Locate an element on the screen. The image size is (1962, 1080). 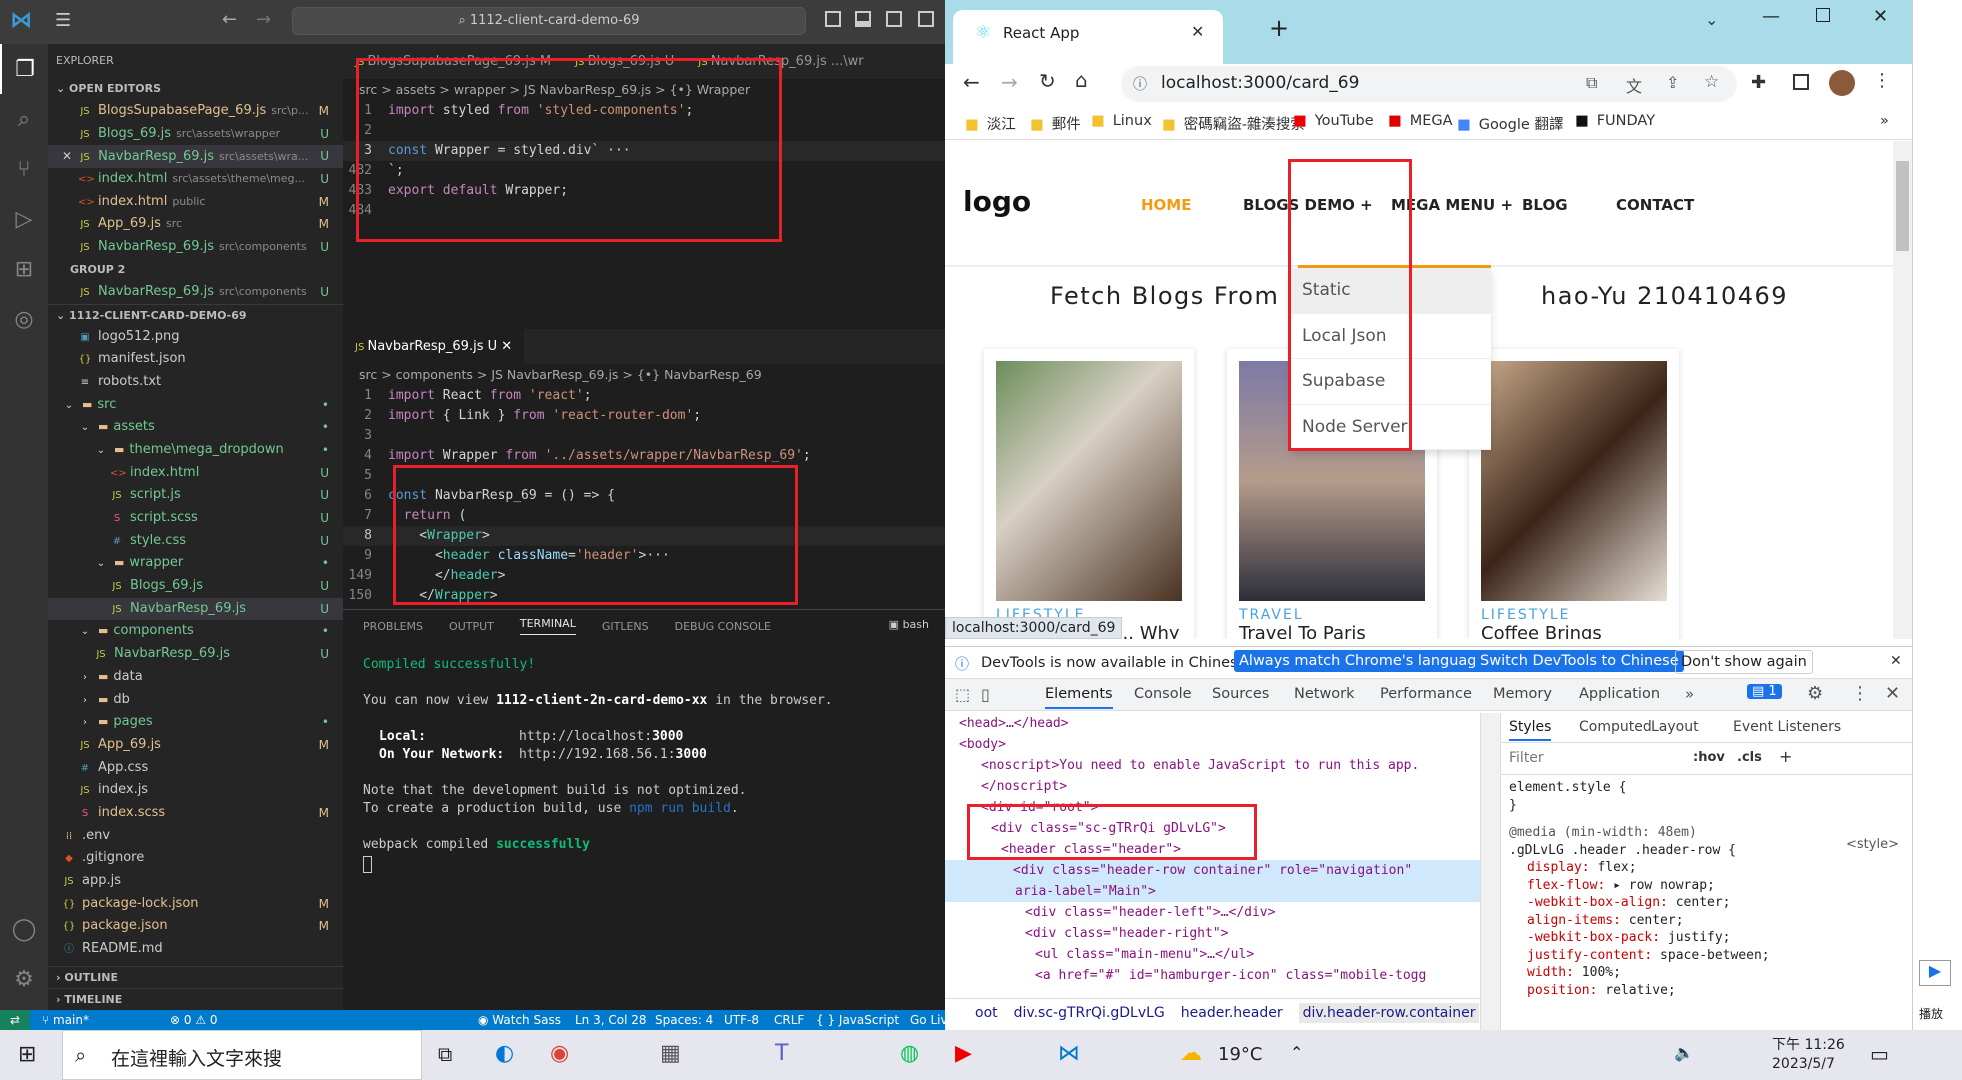
toggle-panel-icon is located at coordinates (863, 19).